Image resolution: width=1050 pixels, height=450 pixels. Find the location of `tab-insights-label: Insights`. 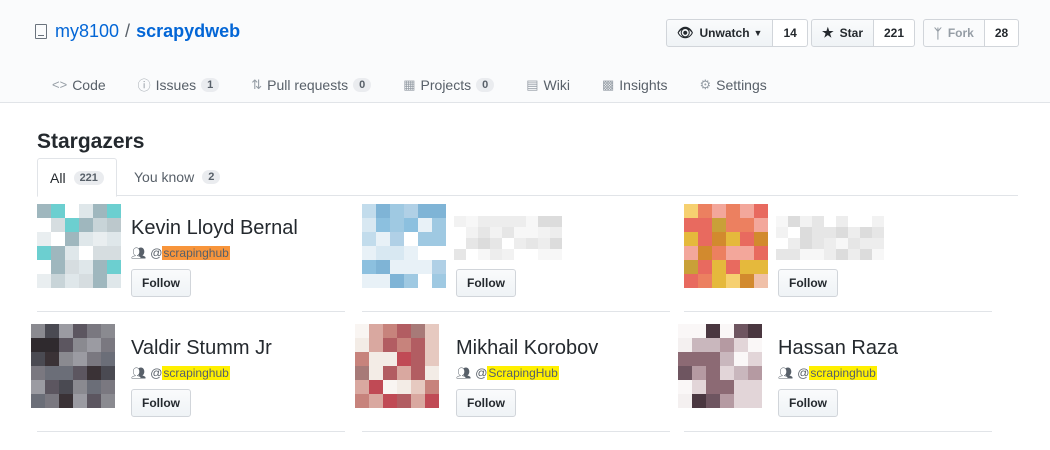

tab-insights-label: Insights is located at coordinates (643, 84).